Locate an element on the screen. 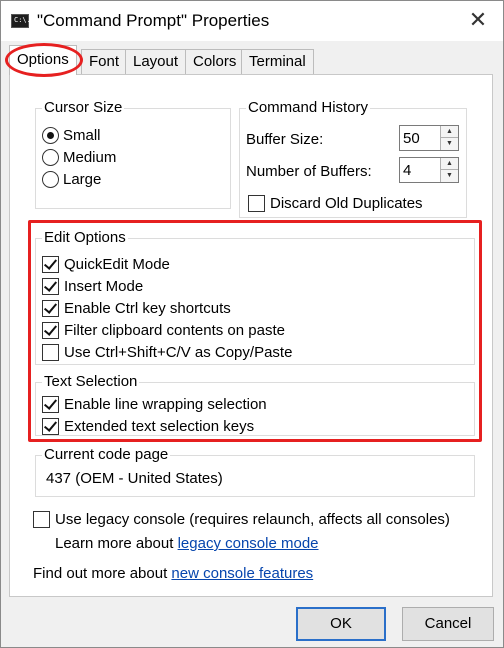  buffer-size-input is located at coordinates (420, 138).